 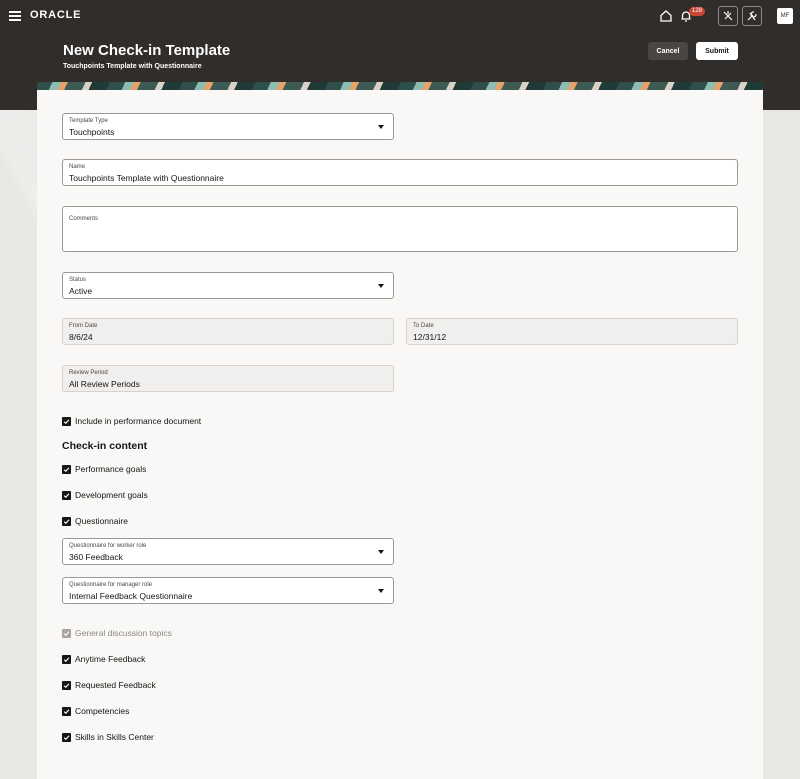 I want to click on checkbox-label: Requested Feedback, so click(x=115, y=685).